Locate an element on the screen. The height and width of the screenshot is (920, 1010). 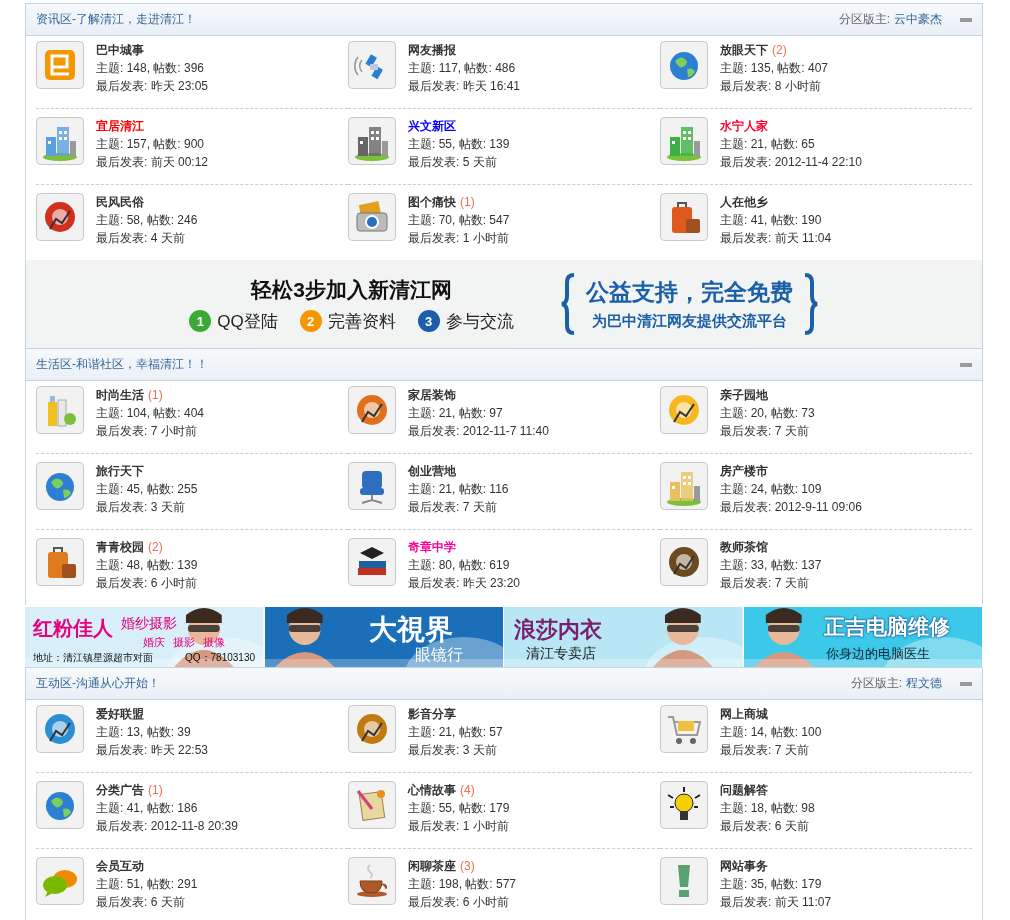
step-label: 参与交流 is located at coordinates (479, 321).